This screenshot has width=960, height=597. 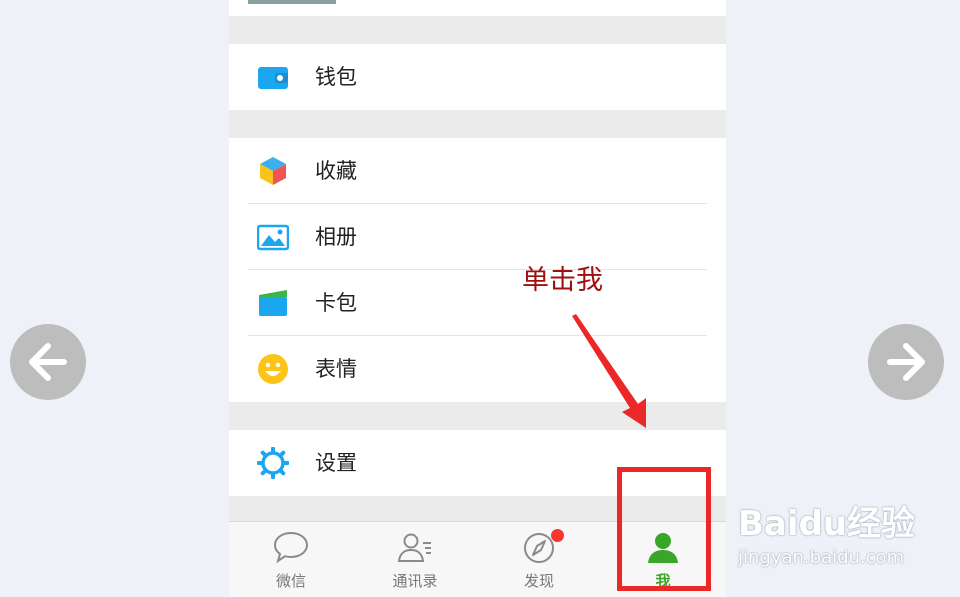 What do you see at coordinates (336, 237) in the screenshot?
I see `menu-label-album: 相册` at bounding box center [336, 237].